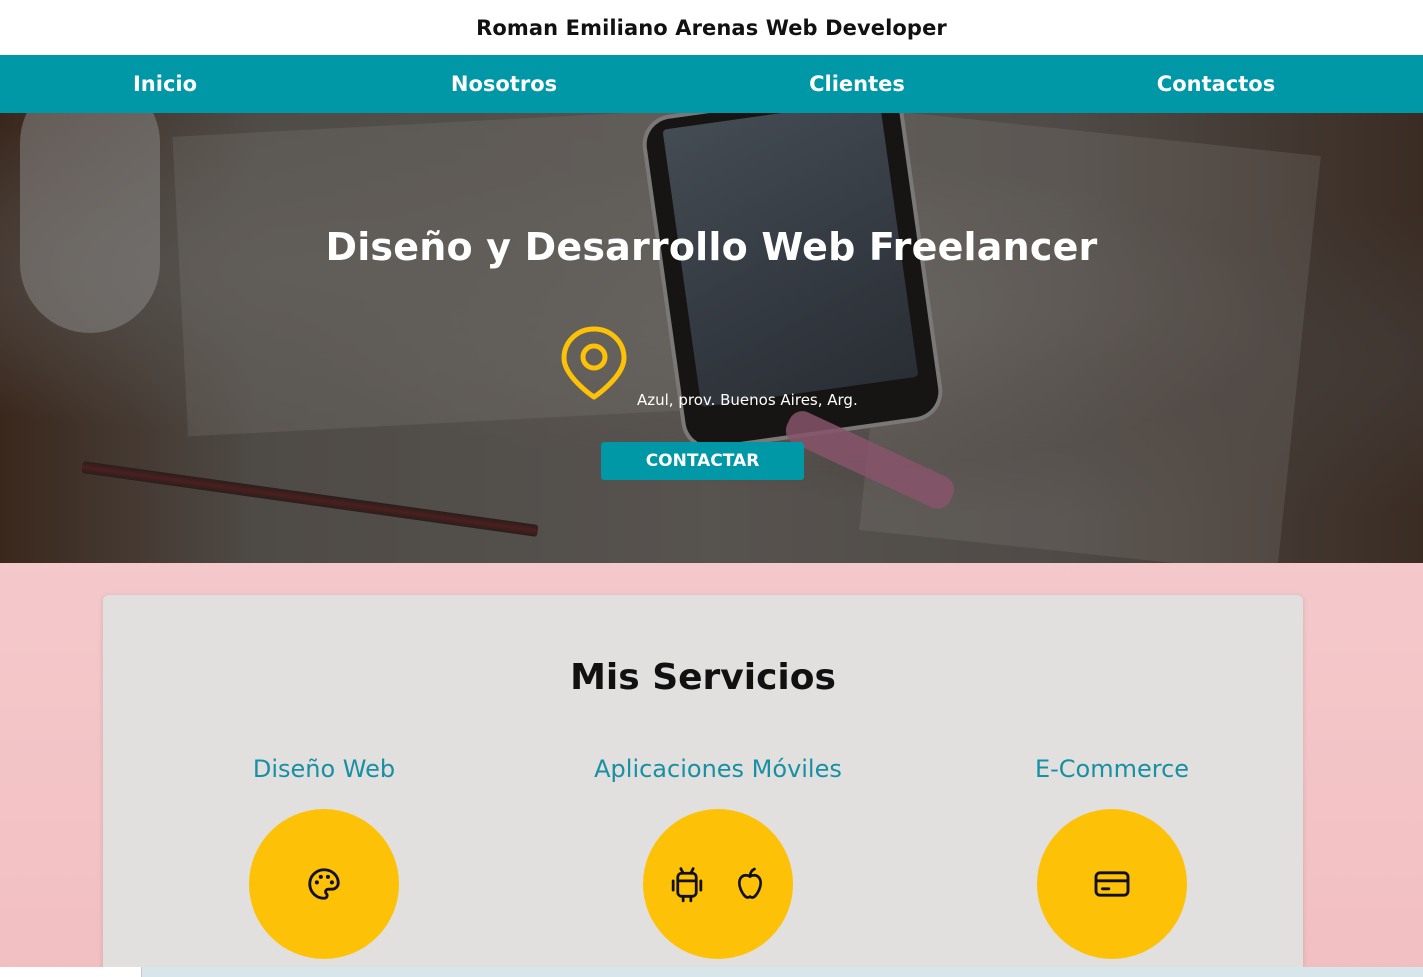  I want to click on service-web-design: Diseño Web, so click(324, 857).